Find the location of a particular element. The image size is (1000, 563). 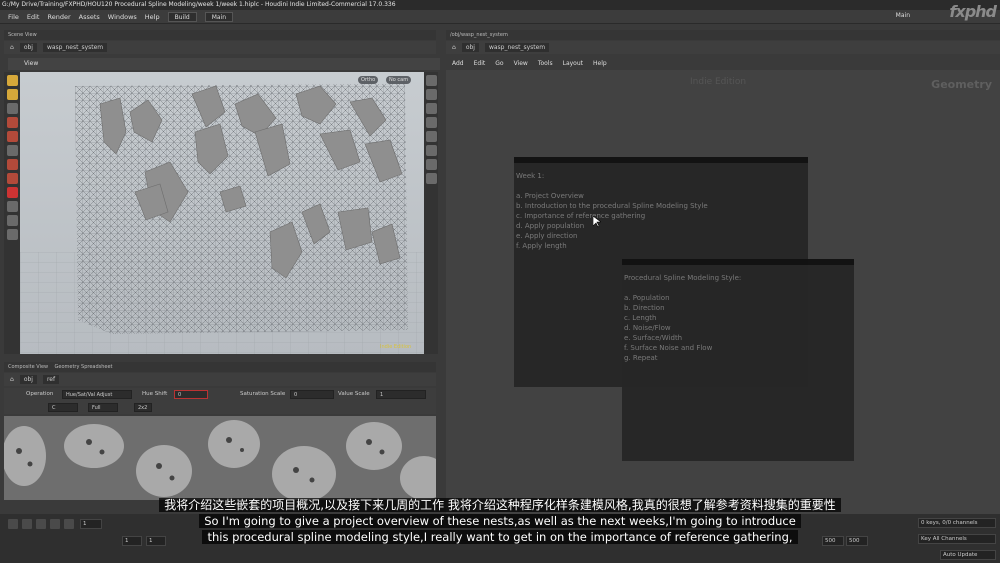

viewport-left-toolbar is located at coordinates (12, 213).